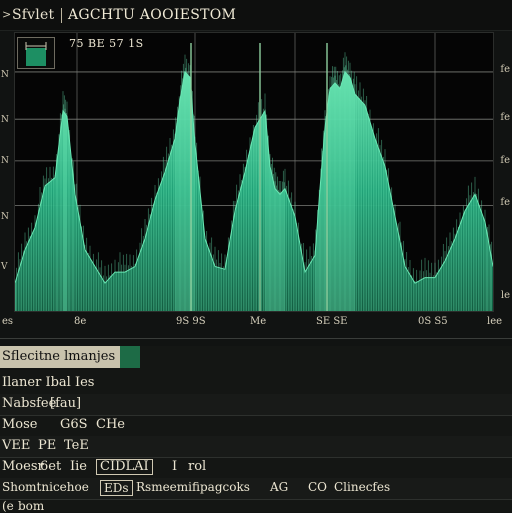  I want to click on info-row-value: AG, so click(279, 487).